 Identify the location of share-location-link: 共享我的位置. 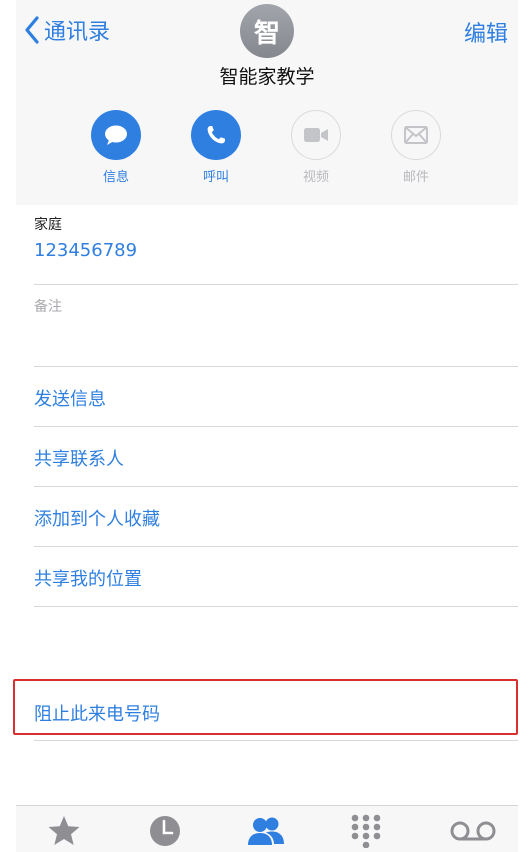
(88, 578).